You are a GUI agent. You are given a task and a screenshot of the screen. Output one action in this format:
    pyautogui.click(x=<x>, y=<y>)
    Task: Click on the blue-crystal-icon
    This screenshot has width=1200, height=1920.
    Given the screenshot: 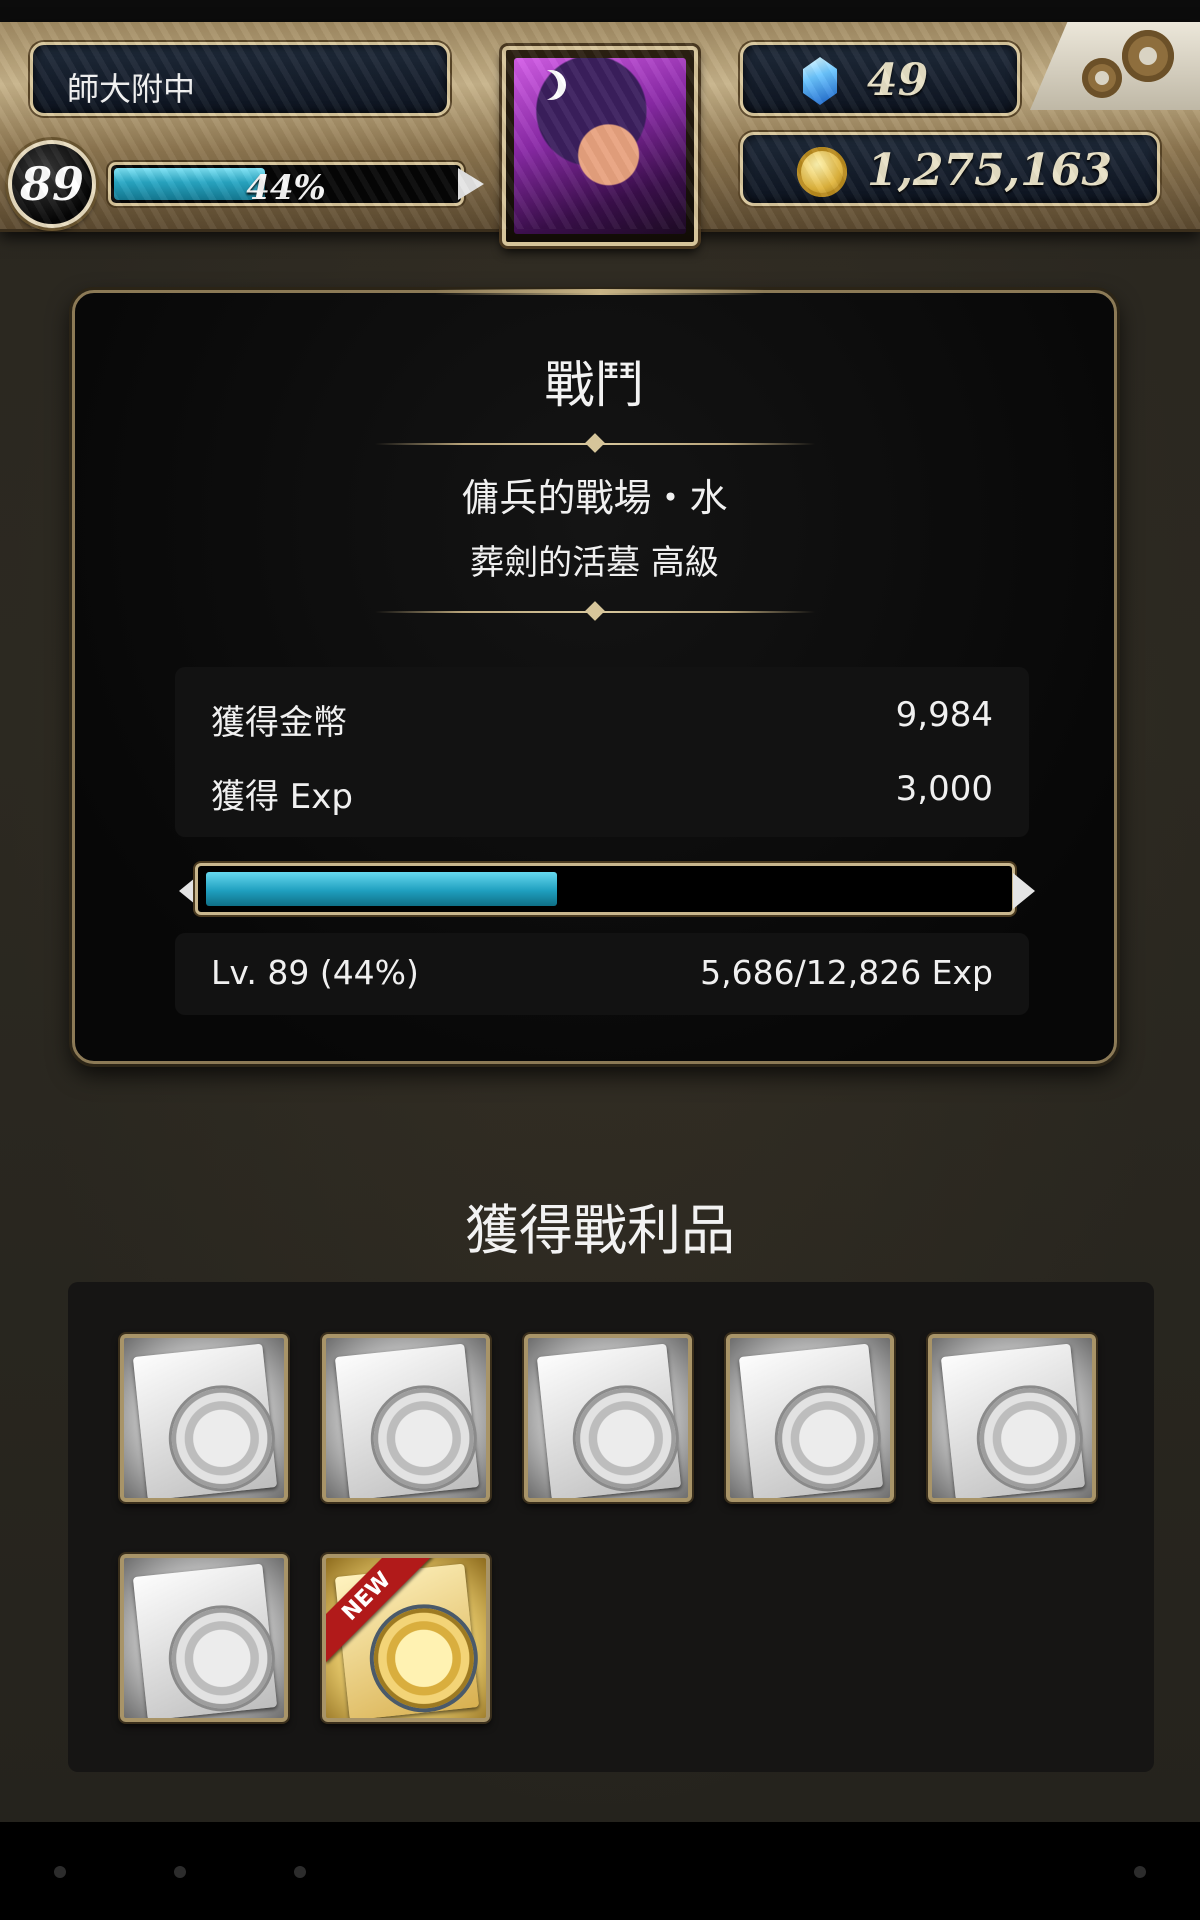 What is the action you would take?
    pyautogui.click(x=820, y=81)
    